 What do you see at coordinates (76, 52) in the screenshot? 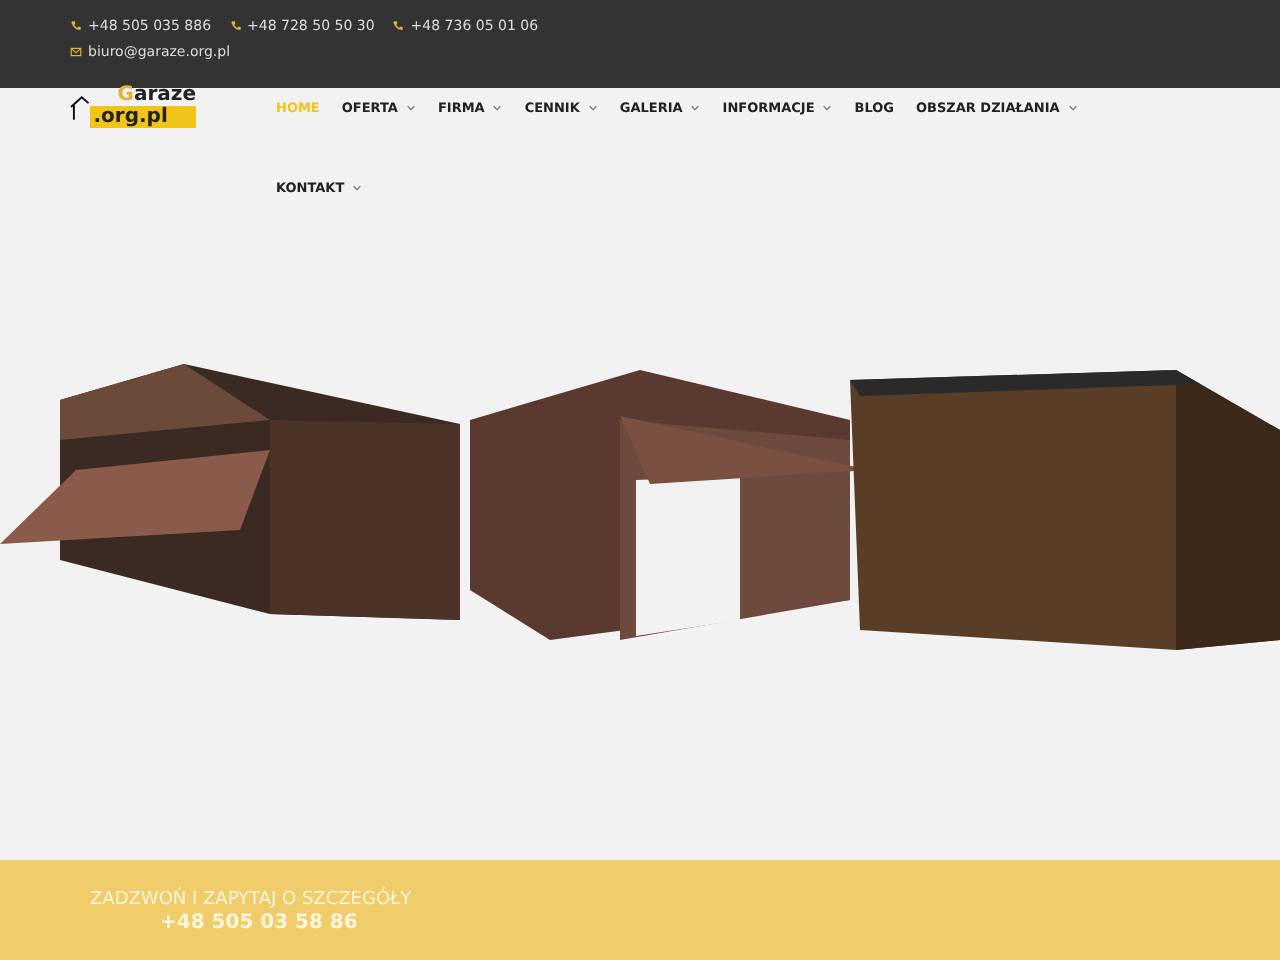
I see `envelope-icon` at bounding box center [76, 52].